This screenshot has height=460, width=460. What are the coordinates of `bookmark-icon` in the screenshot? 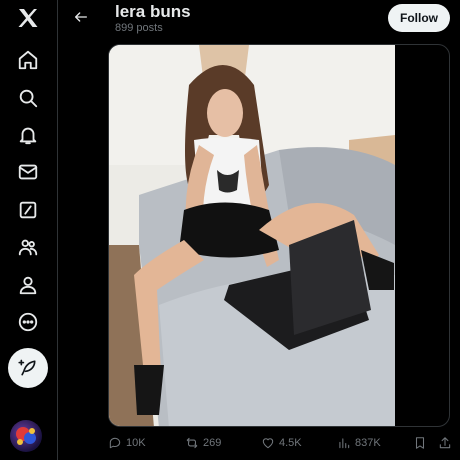 It's located at (420, 443).